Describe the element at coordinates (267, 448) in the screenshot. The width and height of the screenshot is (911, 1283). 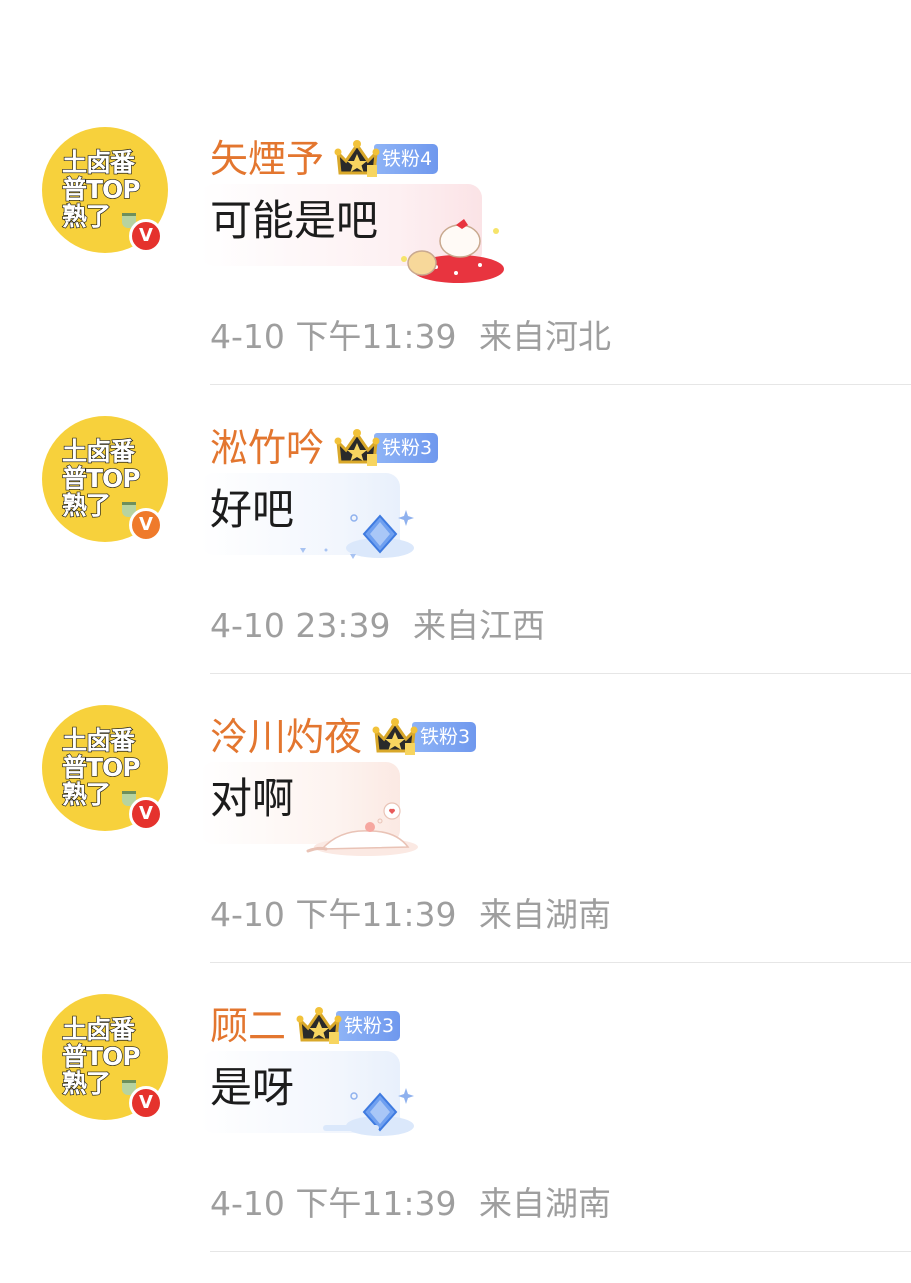
I see `username: 淞竹吟` at that location.